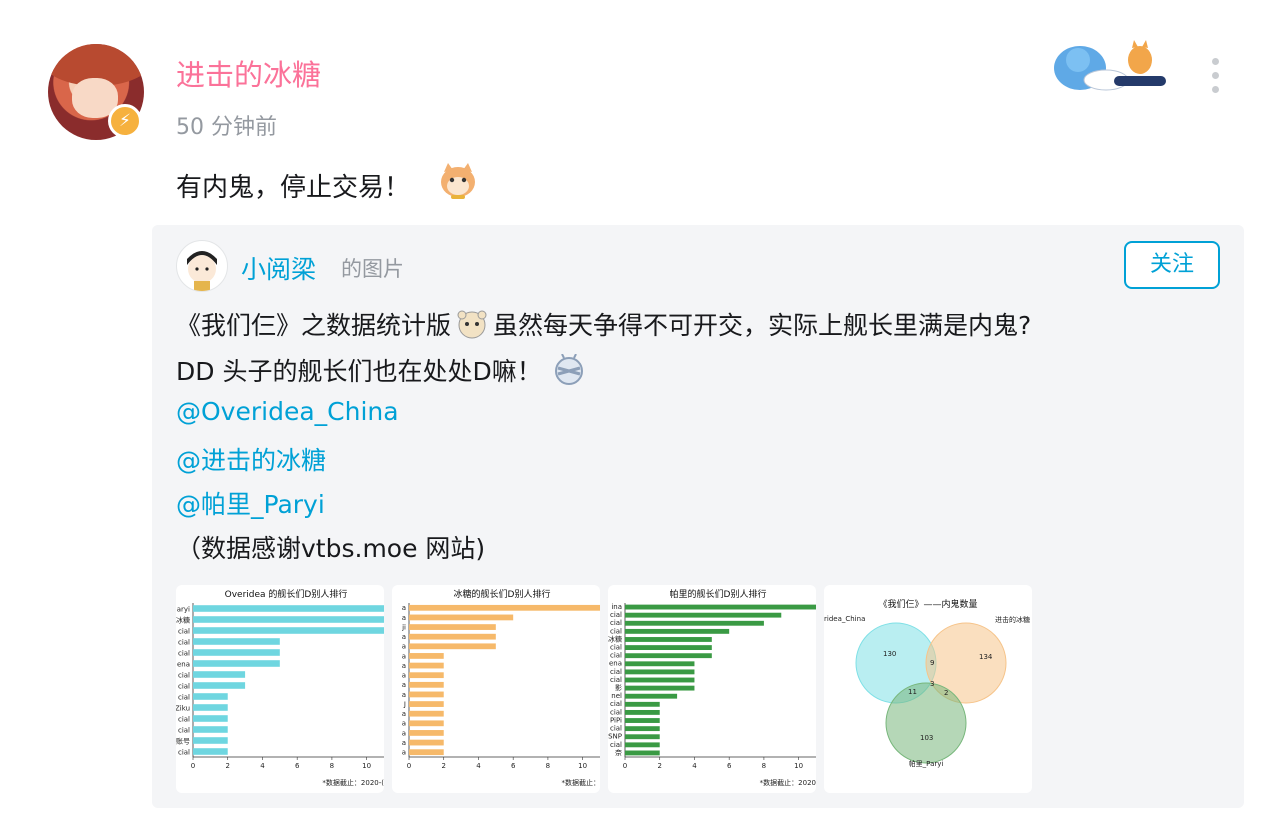 This screenshot has width=1265, height=825. I want to click on category-label: Ziku, so click(183, 708).